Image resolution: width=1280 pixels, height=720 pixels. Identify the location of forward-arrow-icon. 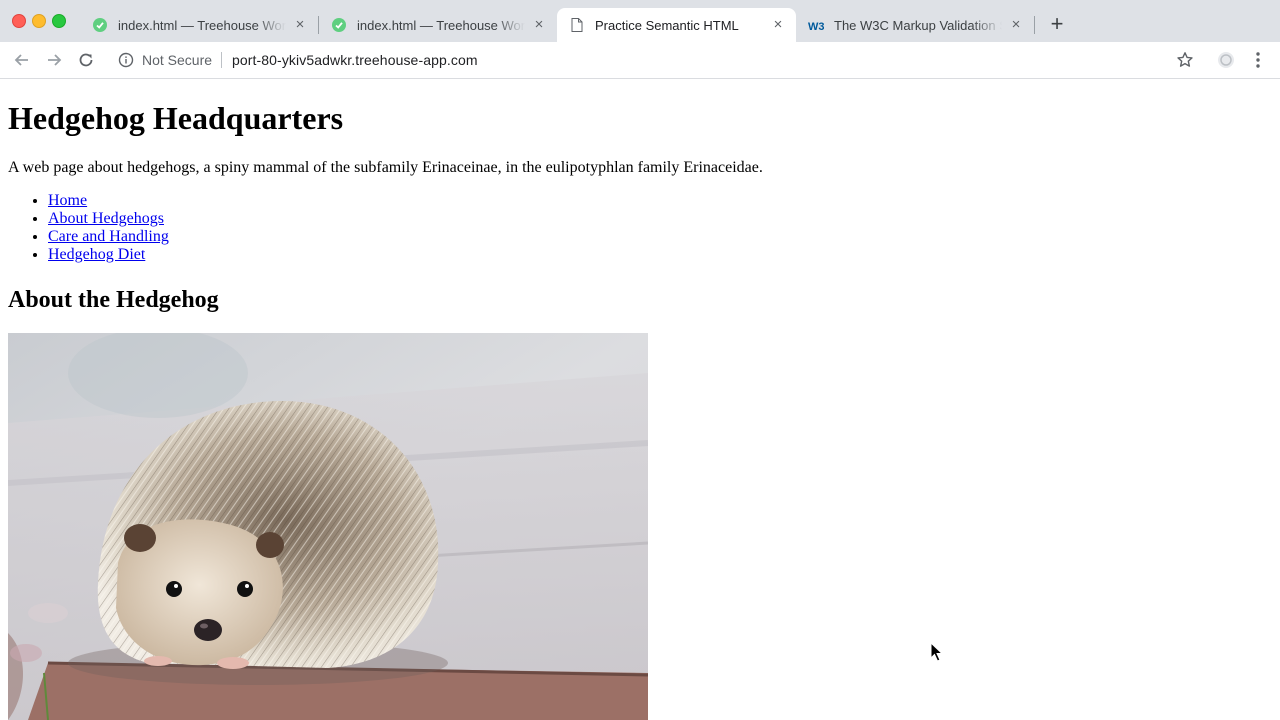
(54, 60).